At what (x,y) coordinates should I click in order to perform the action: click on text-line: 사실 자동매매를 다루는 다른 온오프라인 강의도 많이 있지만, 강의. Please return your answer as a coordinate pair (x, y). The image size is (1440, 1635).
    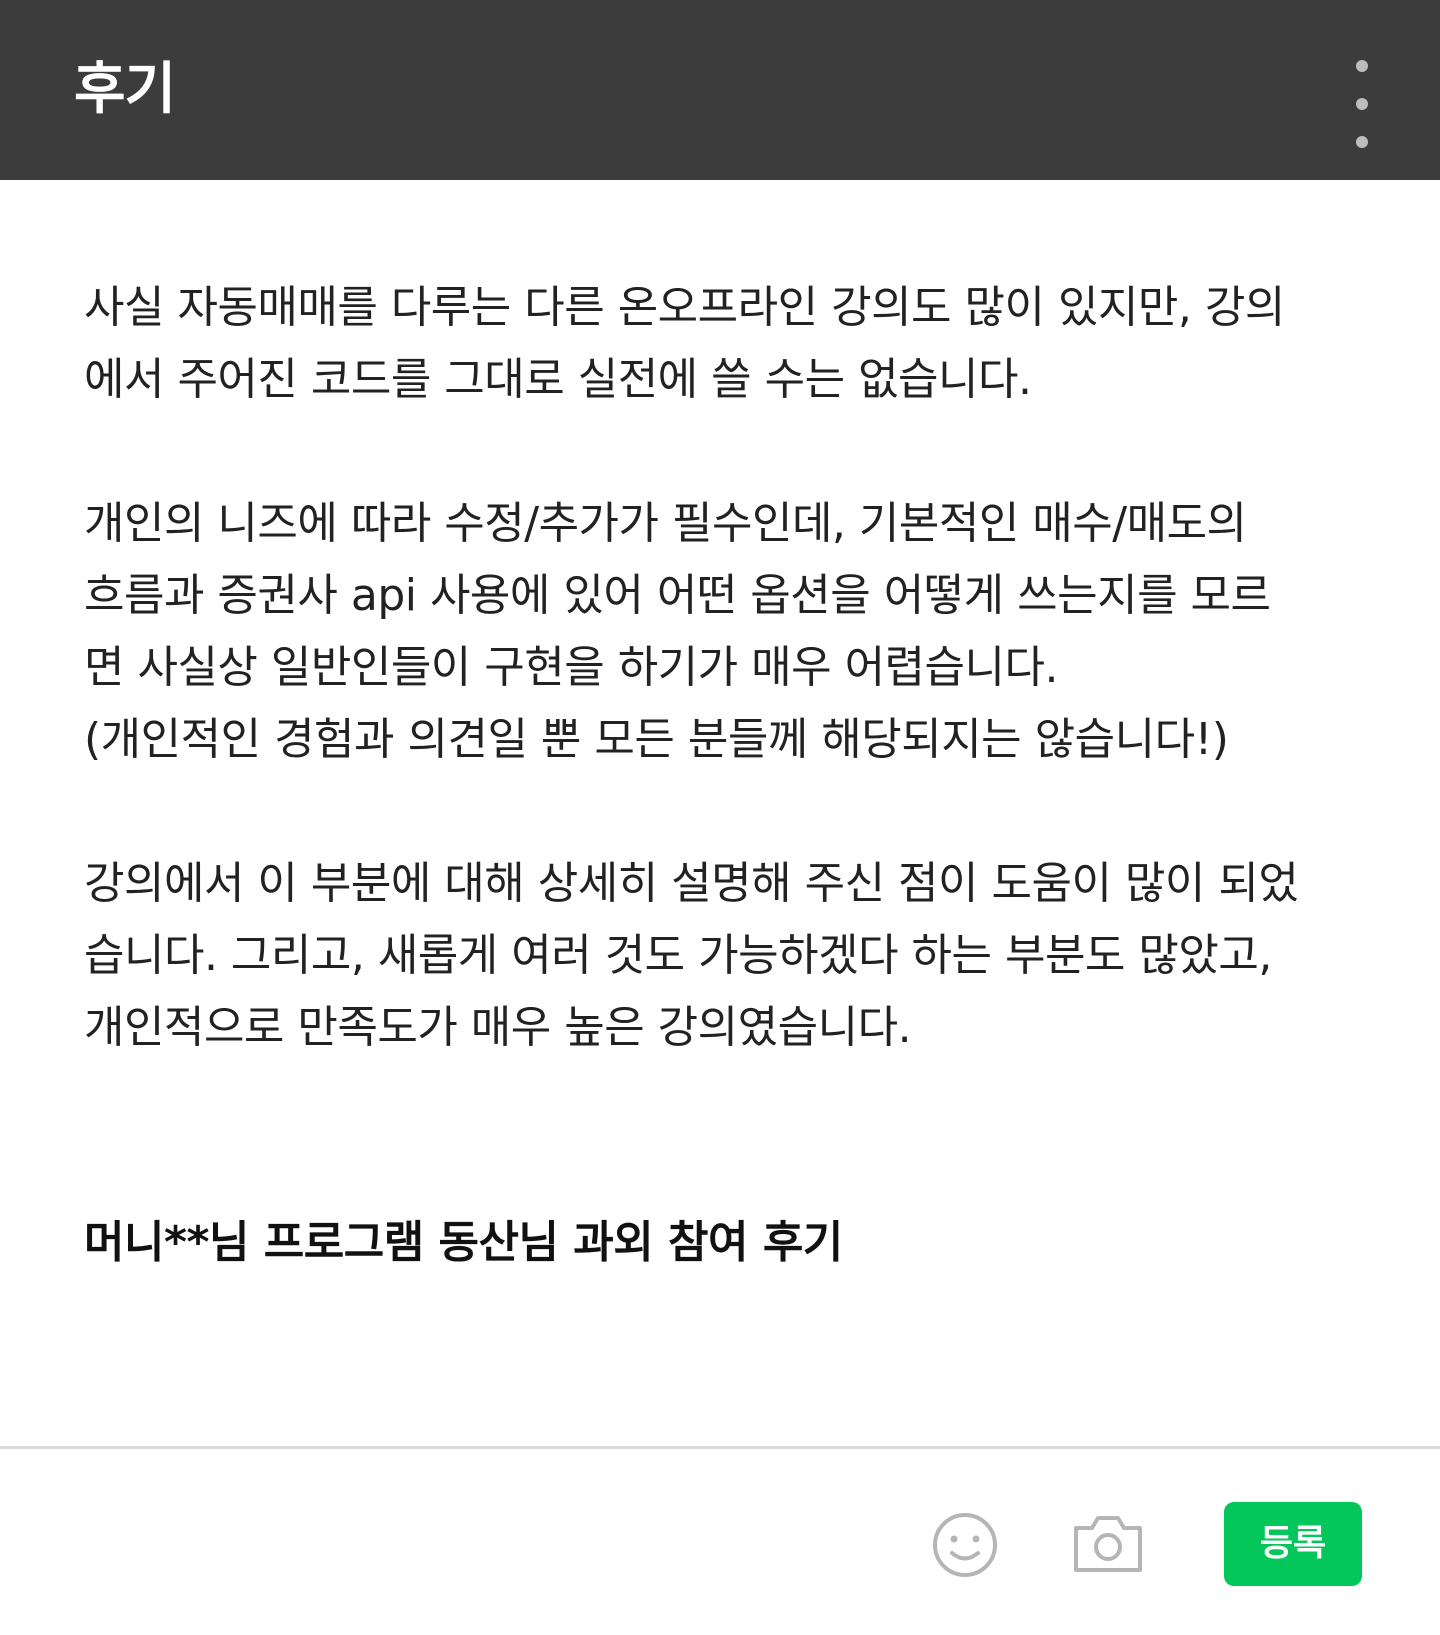
    Looking at the image, I should click on (684, 307).